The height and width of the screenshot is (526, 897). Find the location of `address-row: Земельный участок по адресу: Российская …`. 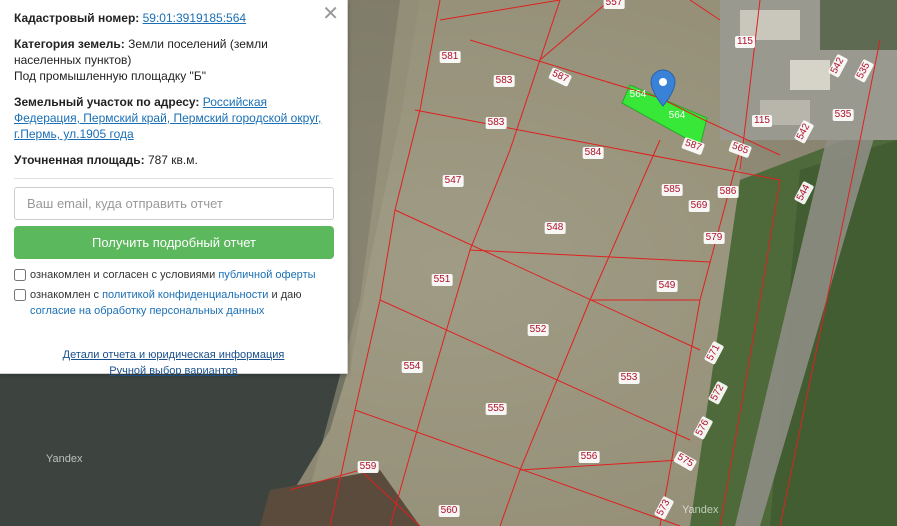

address-row: Земельный участок по адресу: Российская … is located at coordinates (173, 118).